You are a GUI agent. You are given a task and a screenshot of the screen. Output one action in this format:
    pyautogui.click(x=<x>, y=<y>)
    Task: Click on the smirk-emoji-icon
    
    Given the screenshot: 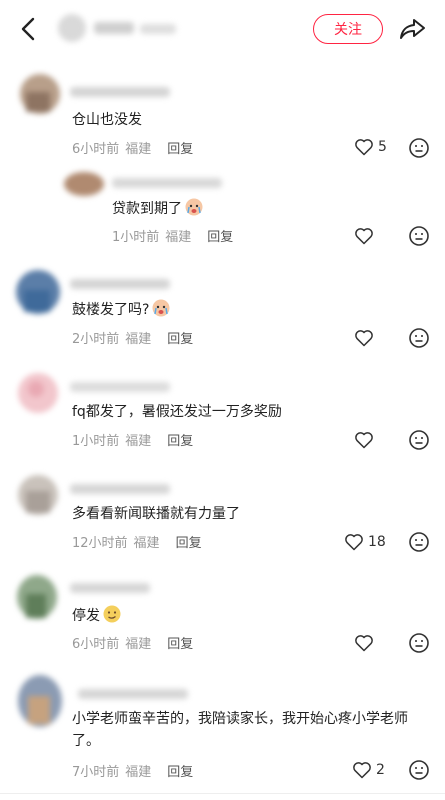 What is the action you would take?
    pyautogui.click(x=112, y=614)
    